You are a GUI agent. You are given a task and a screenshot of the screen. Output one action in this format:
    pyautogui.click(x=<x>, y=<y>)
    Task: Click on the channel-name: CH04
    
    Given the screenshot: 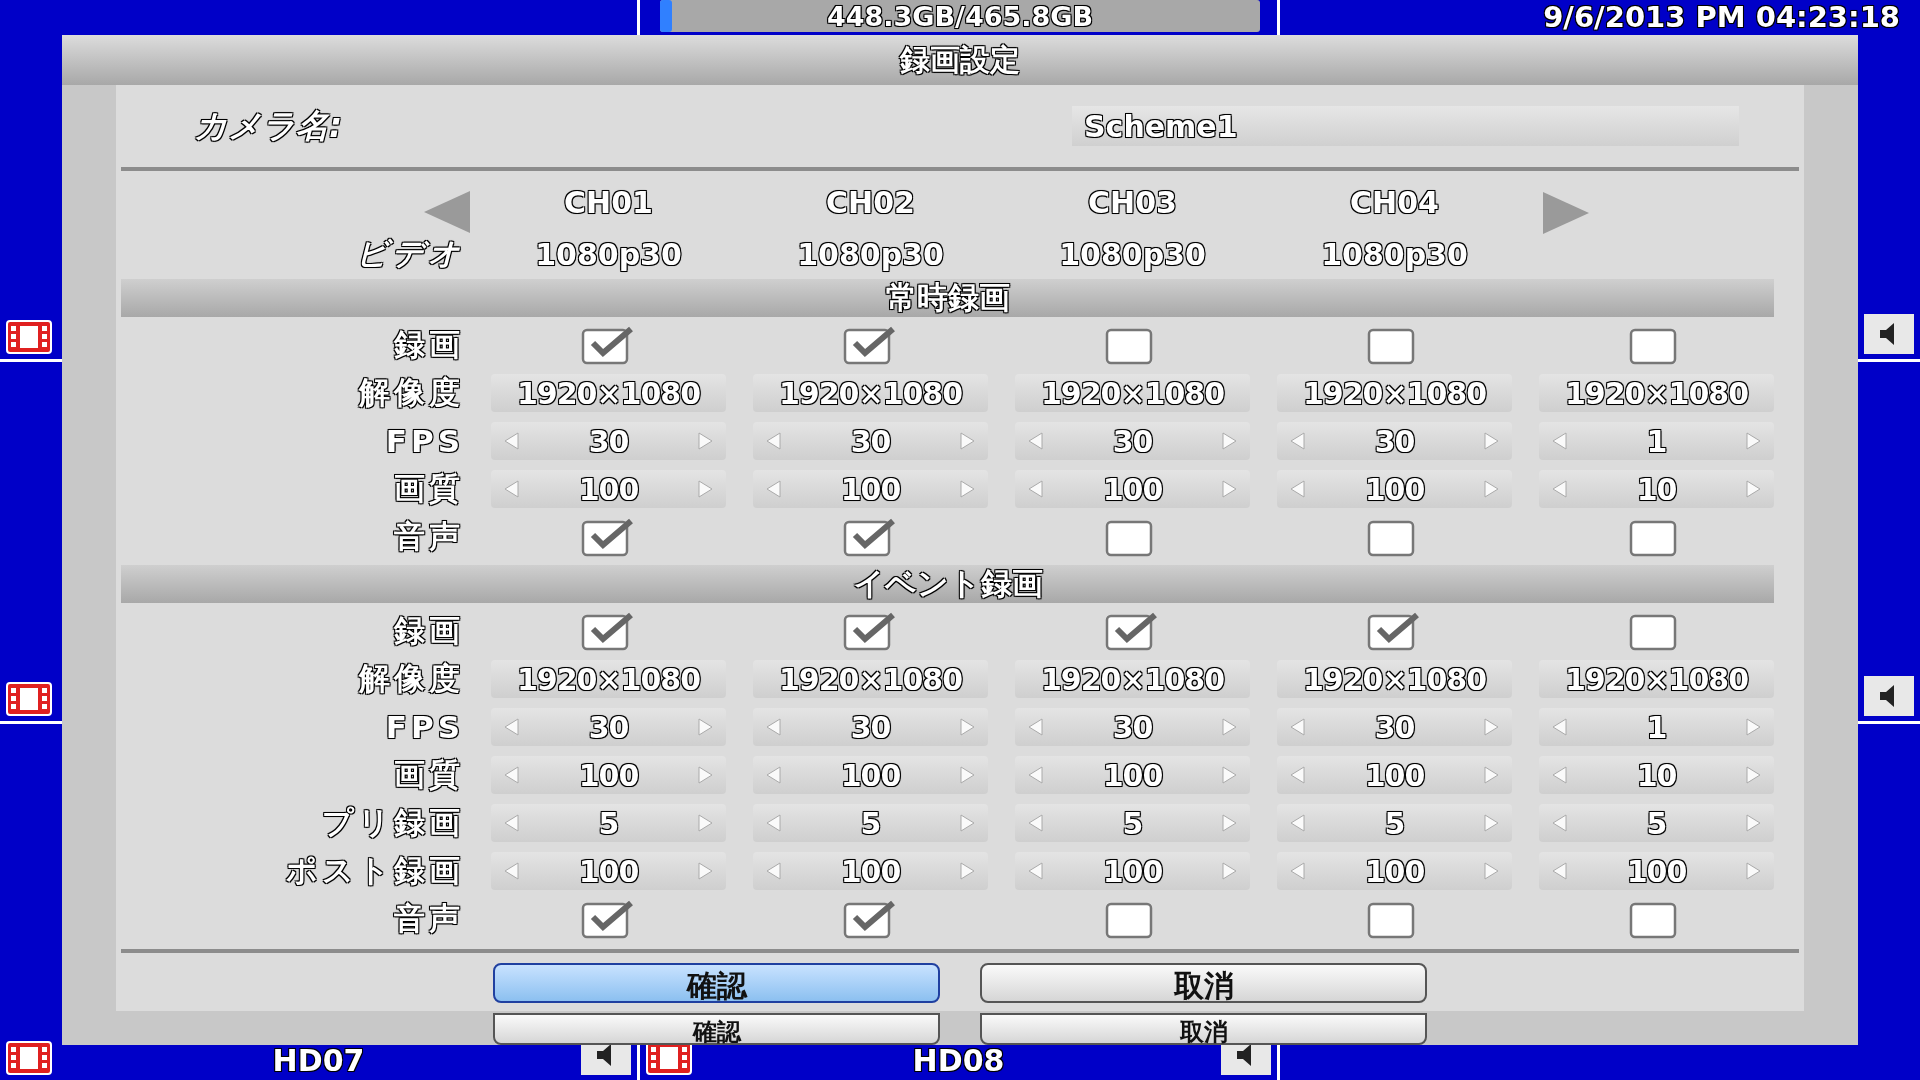 What is the action you would take?
    pyautogui.click(x=1394, y=202)
    